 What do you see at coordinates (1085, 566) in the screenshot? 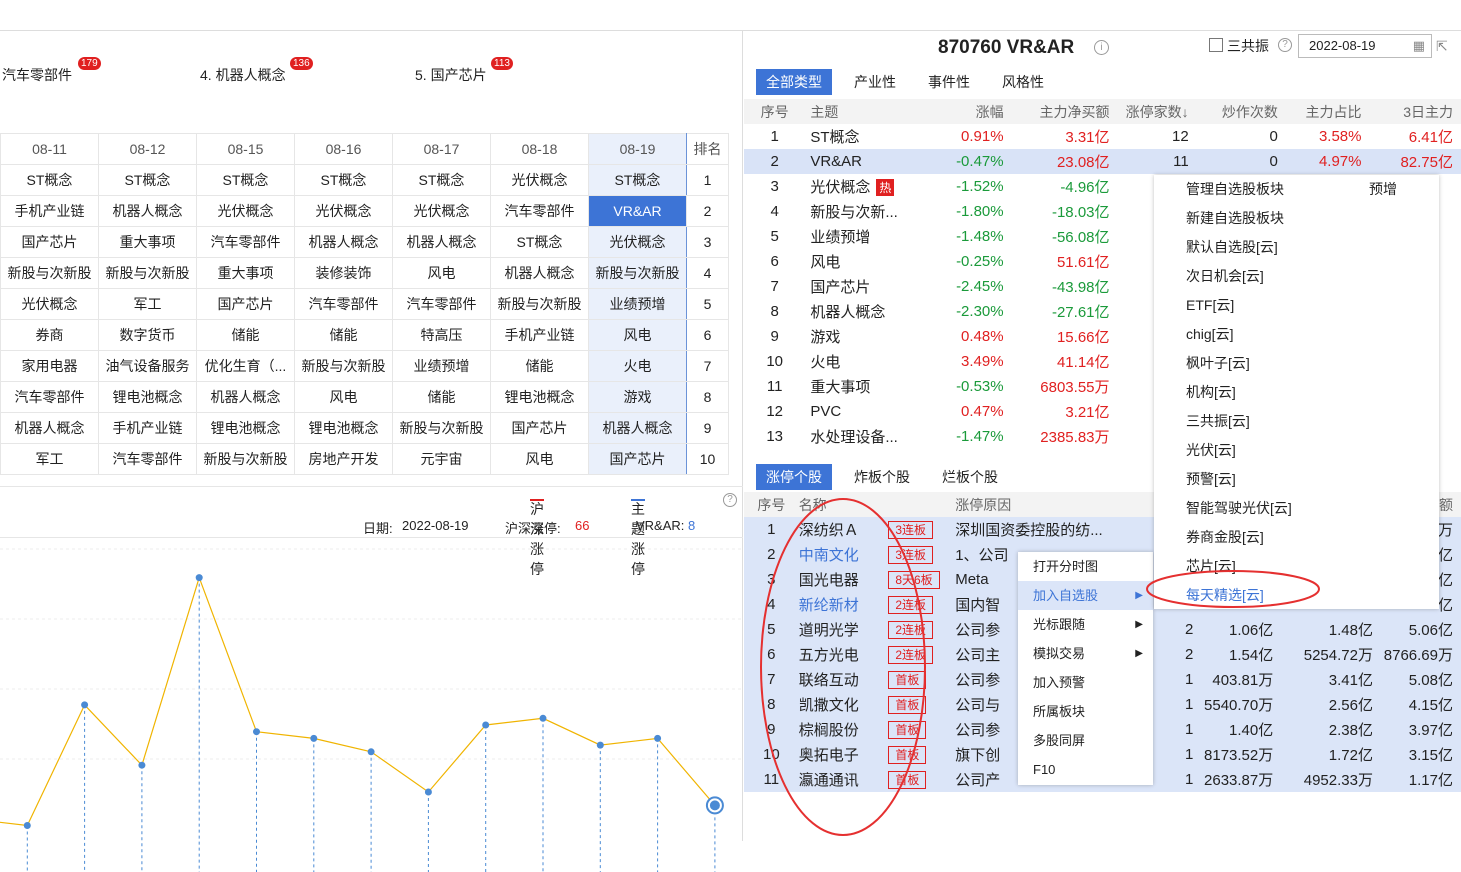
I see `menu-item: 打开分时图` at bounding box center [1085, 566].